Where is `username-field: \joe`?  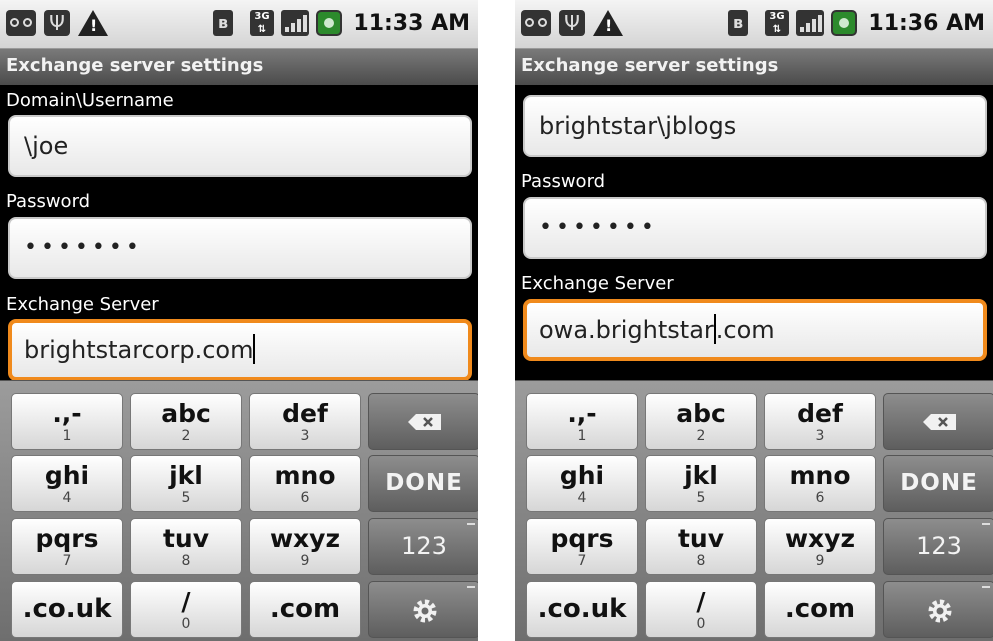 username-field: \joe is located at coordinates (240, 146).